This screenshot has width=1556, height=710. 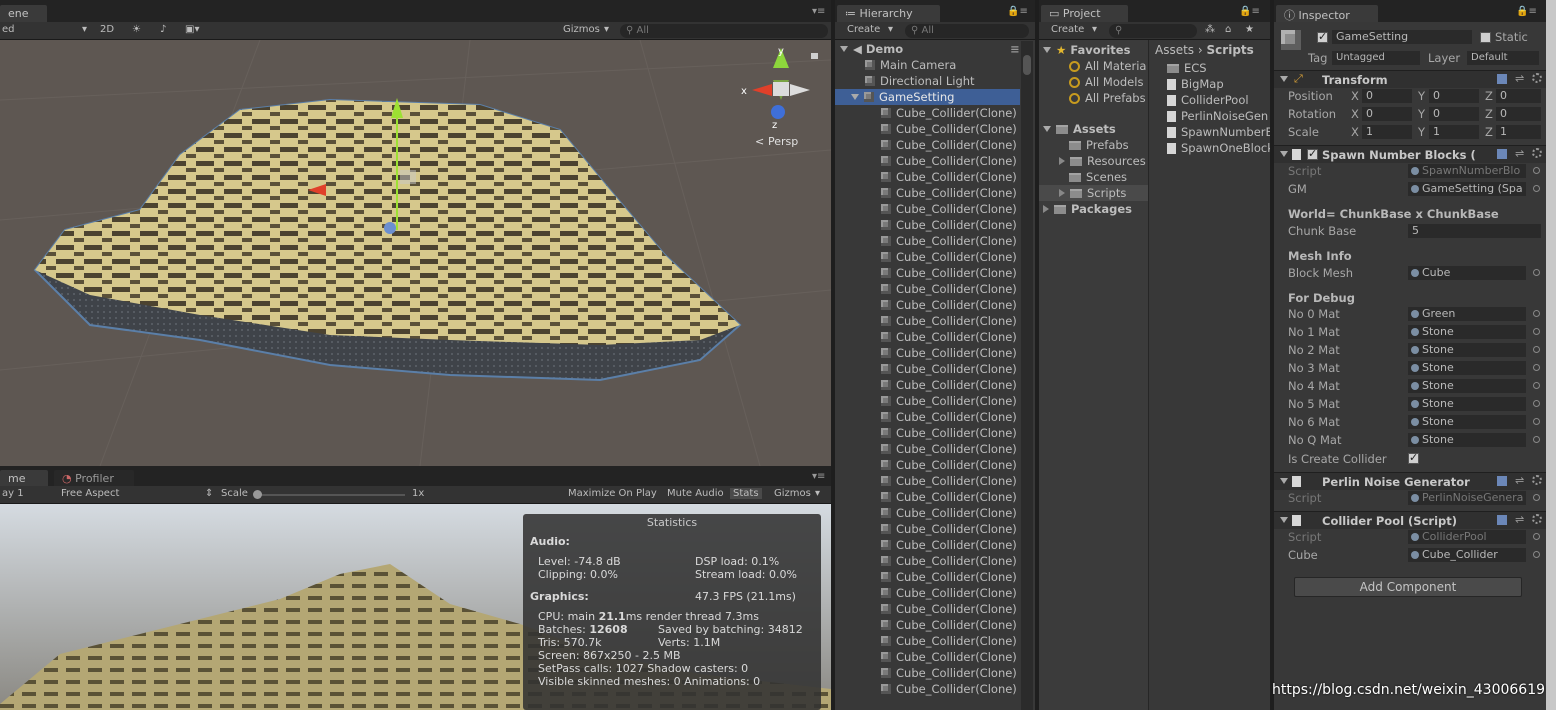 What do you see at coordinates (94, 478) in the screenshot?
I see `tab-profiler: ◔ Profiler` at bounding box center [94, 478].